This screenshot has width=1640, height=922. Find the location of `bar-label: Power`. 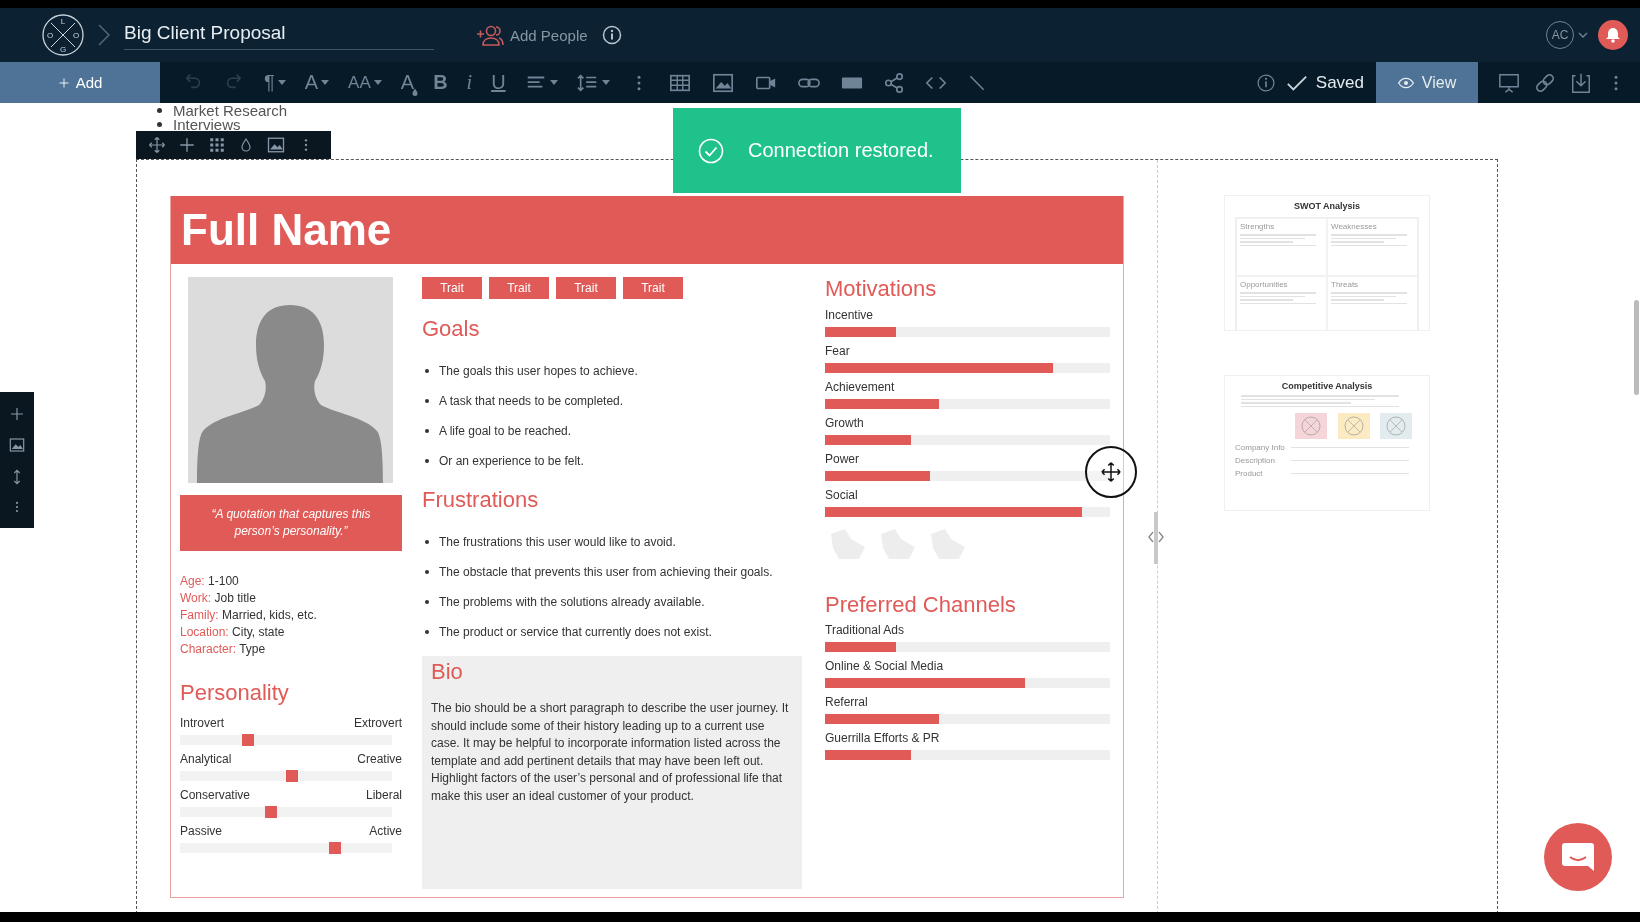

bar-label: Power is located at coordinates (842, 459).